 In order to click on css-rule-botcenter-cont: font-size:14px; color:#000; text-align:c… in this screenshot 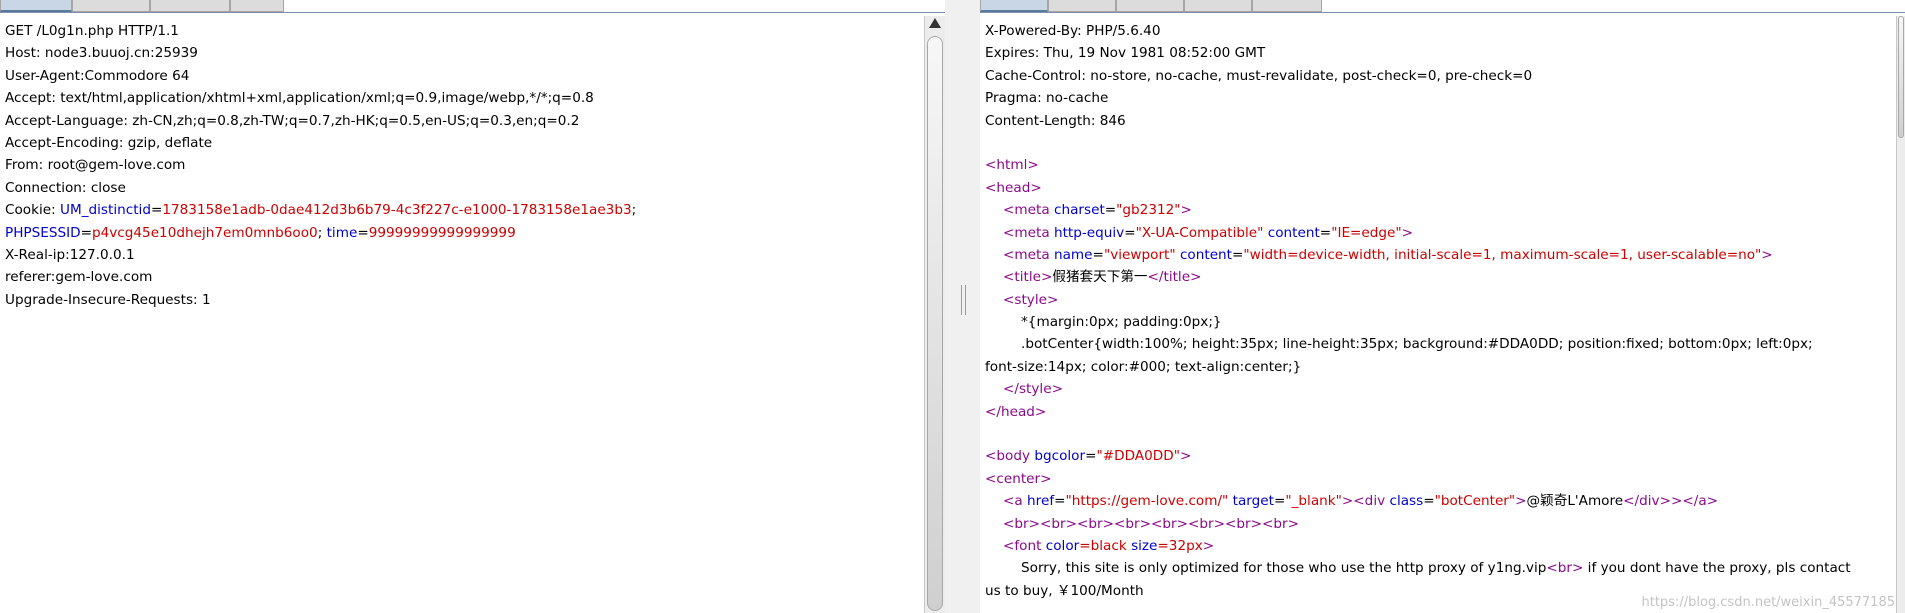, I will do `click(1143, 366)`.